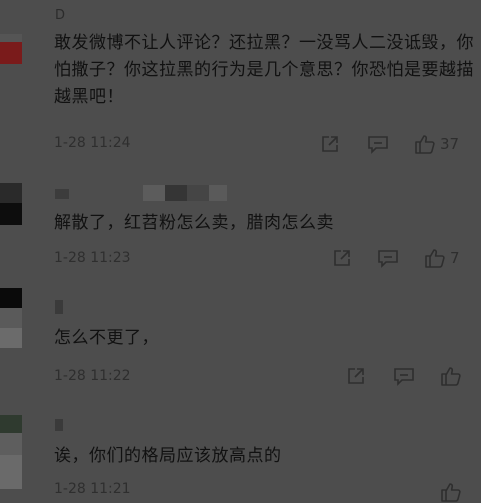 The image size is (481, 503). I want to click on like-count: 7, so click(455, 258).